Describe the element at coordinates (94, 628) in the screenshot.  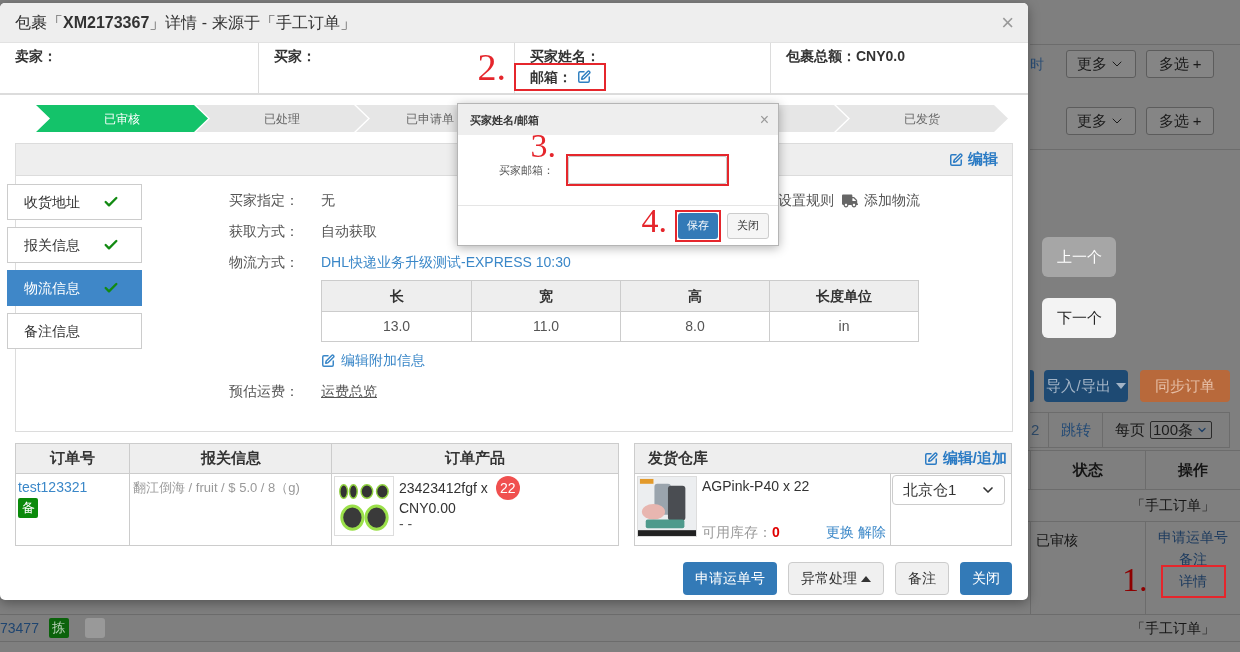
I see `square-icon` at that location.